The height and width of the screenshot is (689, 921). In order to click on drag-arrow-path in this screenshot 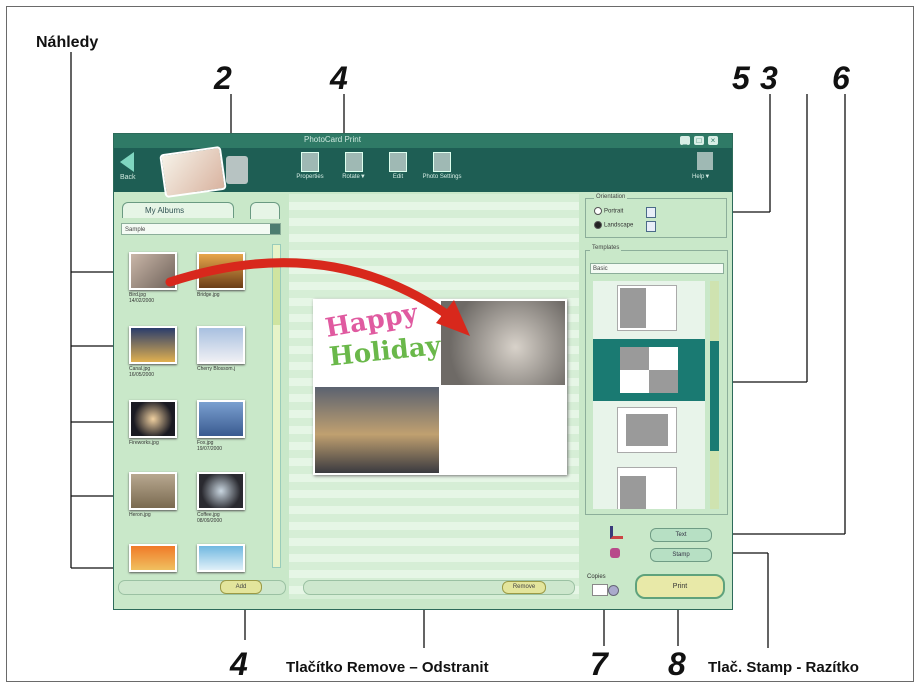, I will do `click(311, 290)`.